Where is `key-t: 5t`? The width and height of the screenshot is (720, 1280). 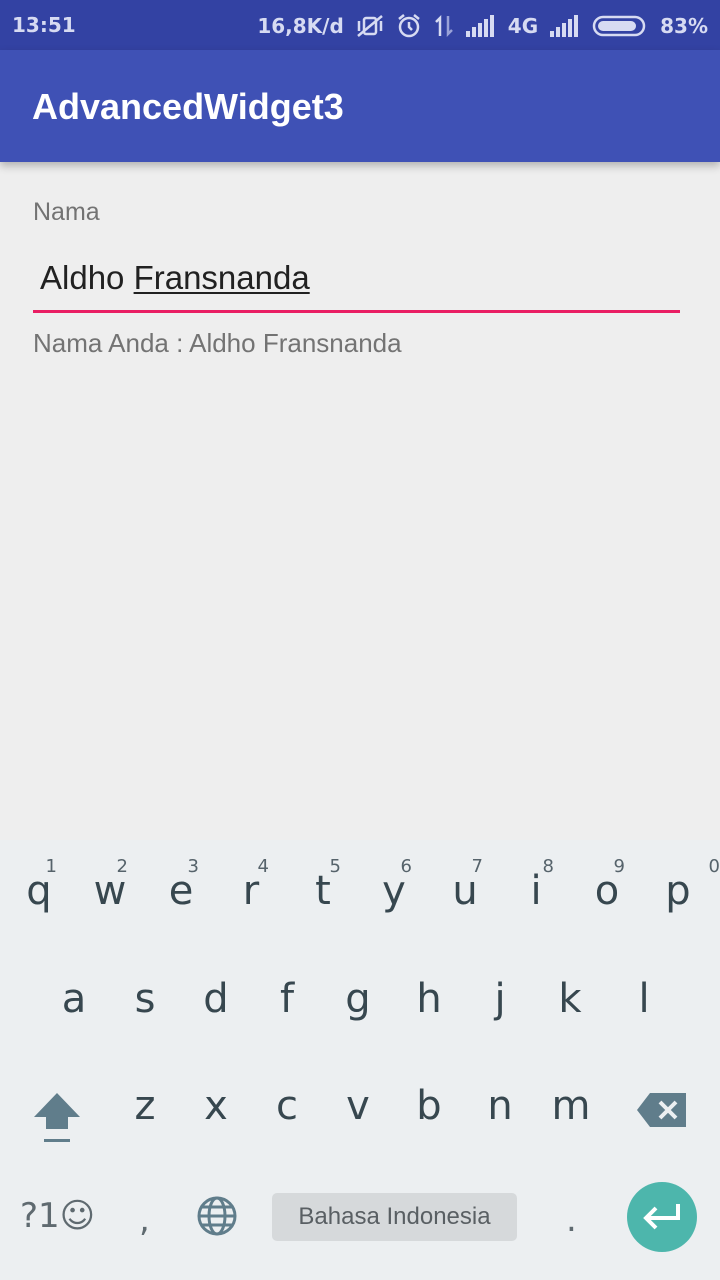 key-t: 5t is located at coordinates (323, 893).